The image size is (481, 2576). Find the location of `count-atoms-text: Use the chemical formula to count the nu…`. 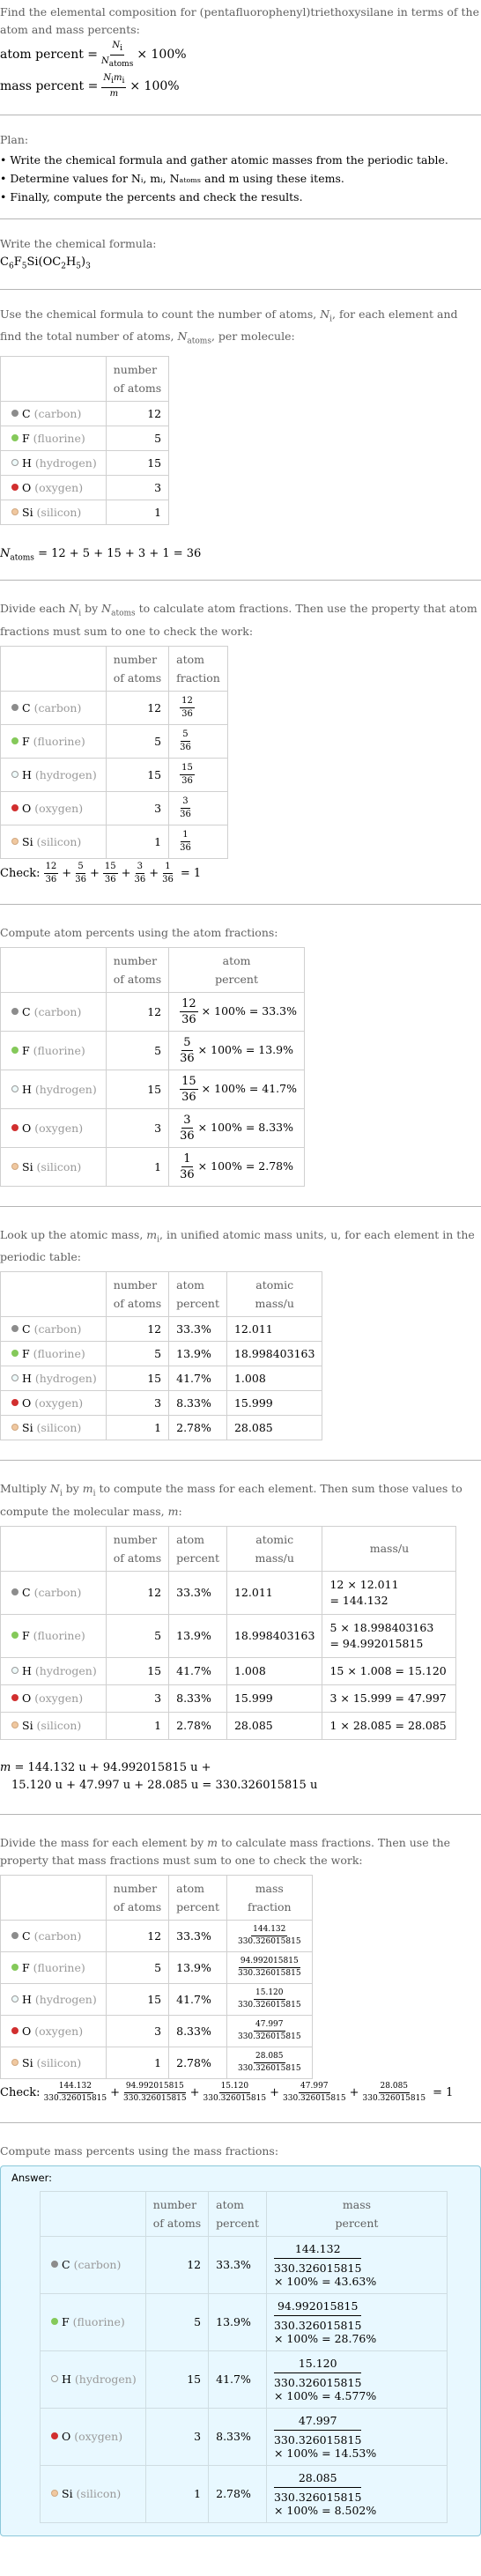

count-atoms-text: Use the chemical formula to count the nu… is located at coordinates (229, 326).